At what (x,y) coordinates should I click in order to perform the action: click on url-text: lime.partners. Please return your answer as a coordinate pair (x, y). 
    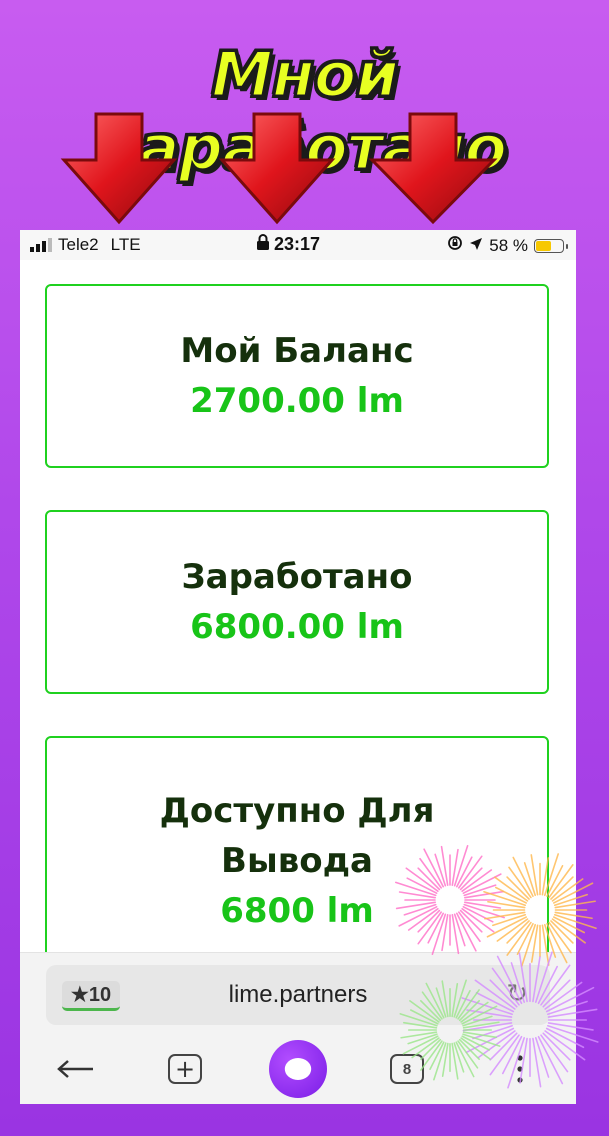
    Looking at the image, I should click on (298, 994).